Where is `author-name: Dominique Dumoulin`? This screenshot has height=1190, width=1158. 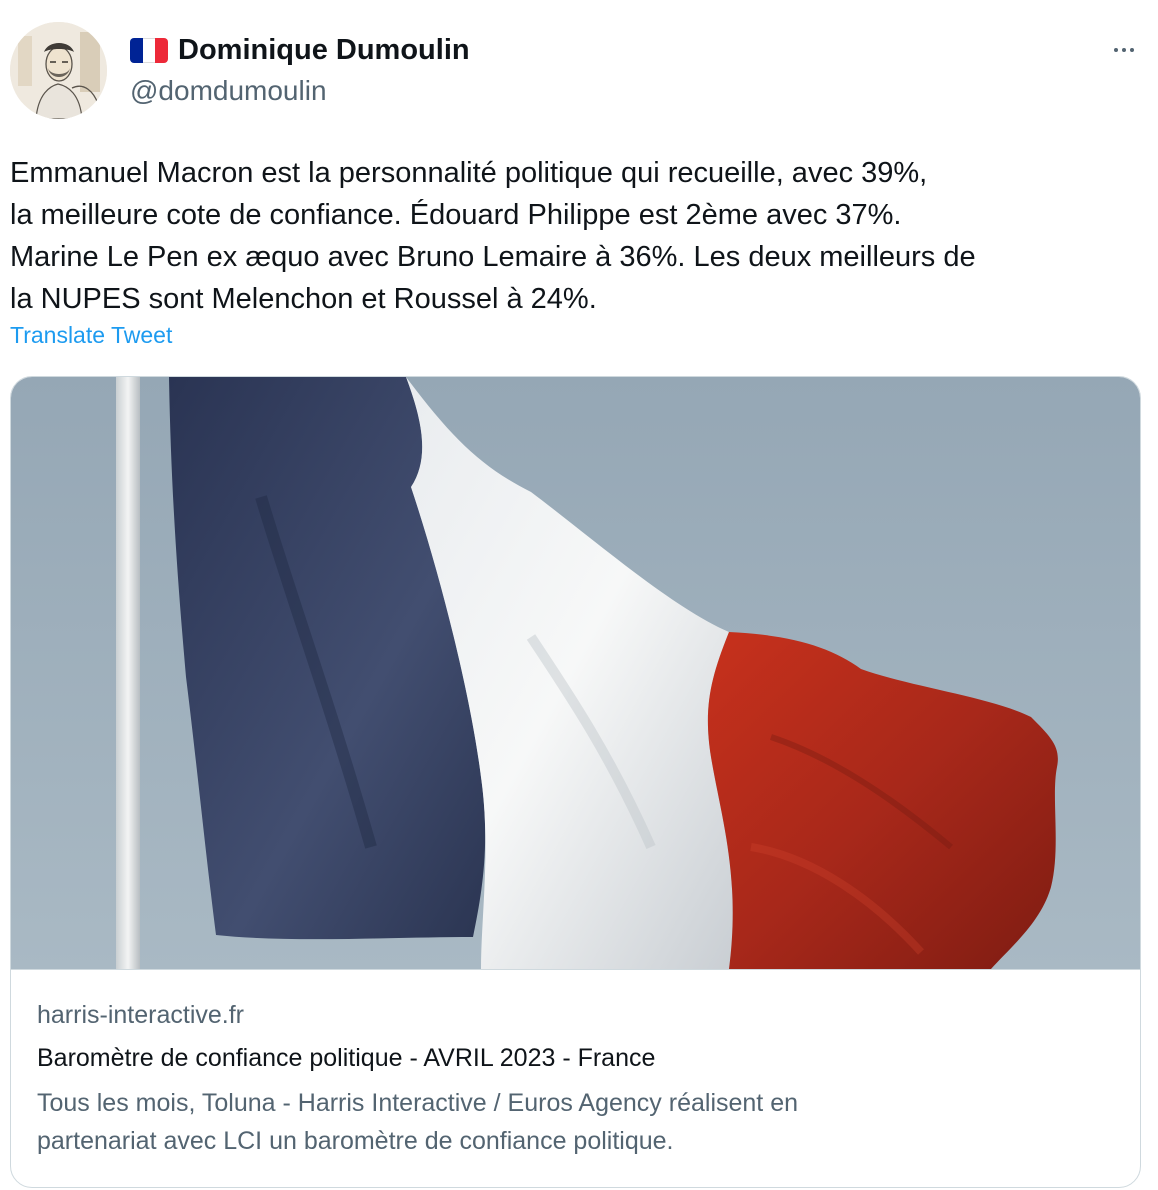
author-name: Dominique Dumoulin is located at coordinates (300, 50).